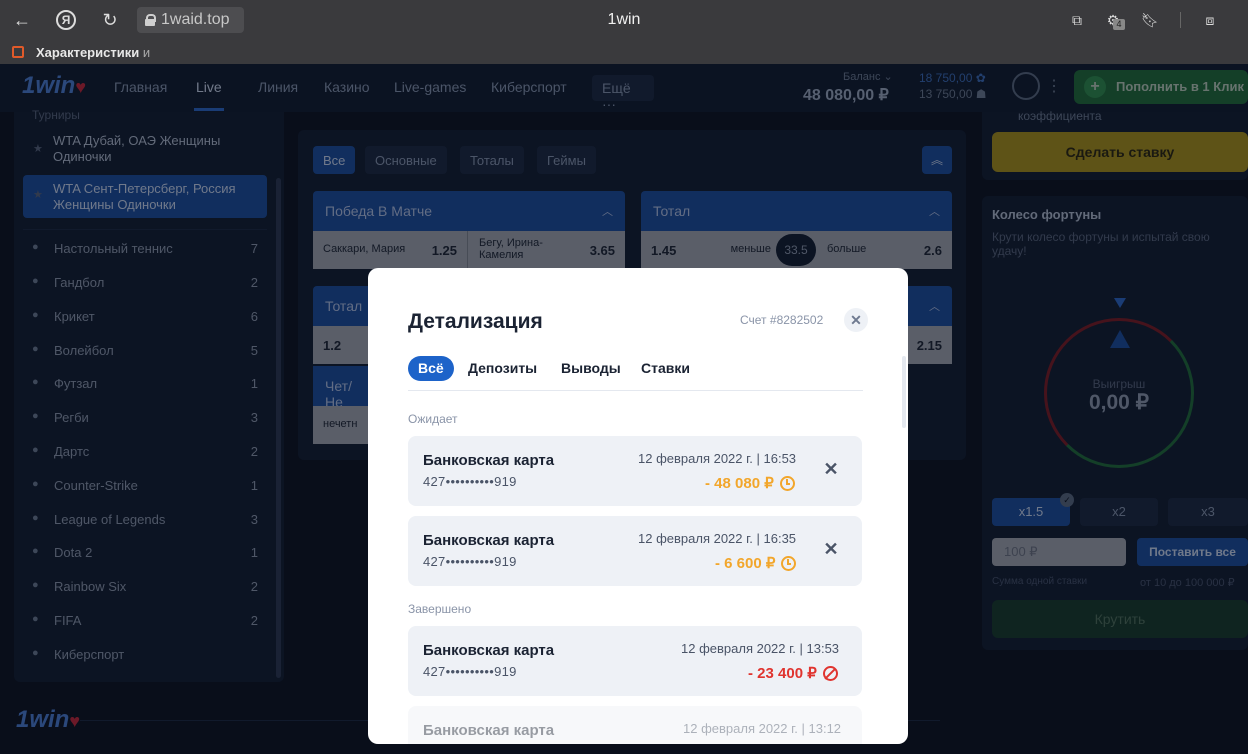 The width and height of the screenshot is (1248, 754). I want to click on back-arrow-icon: ←, so click(22, 20).